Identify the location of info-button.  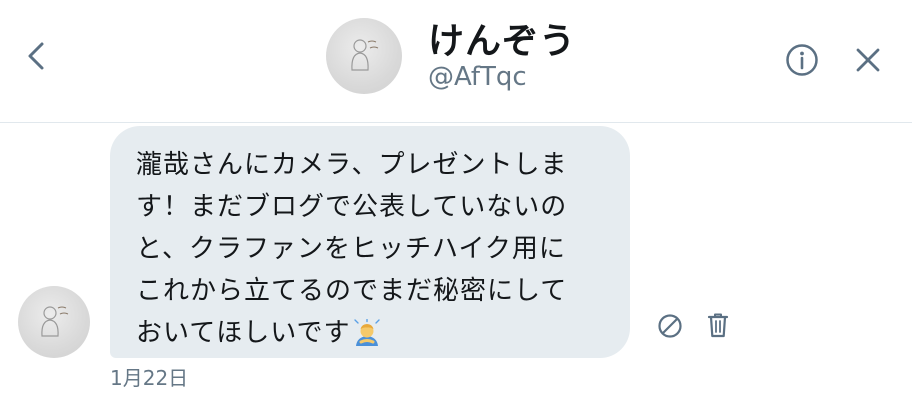
(802, 60).